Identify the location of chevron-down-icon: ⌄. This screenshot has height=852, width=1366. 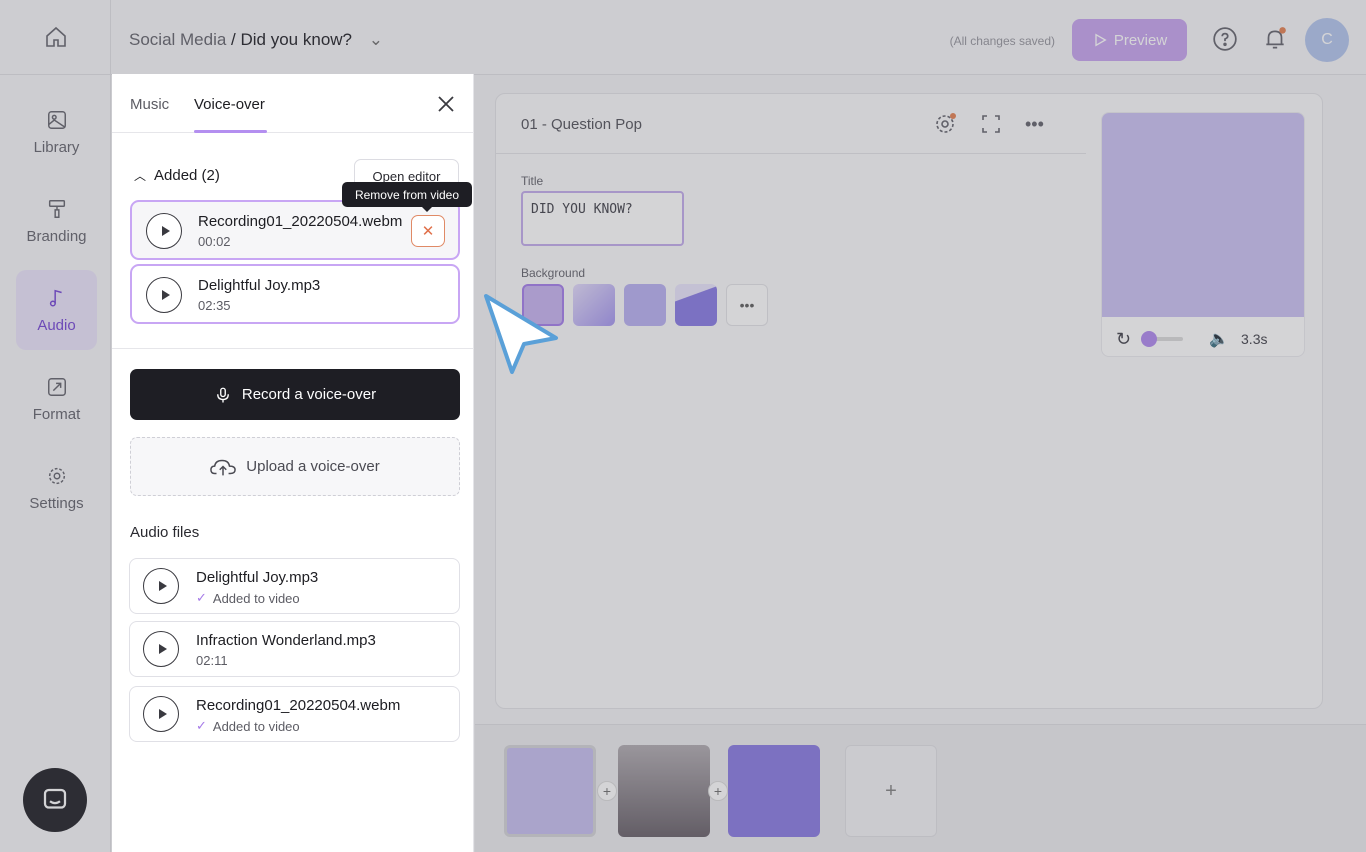
(375, 39).